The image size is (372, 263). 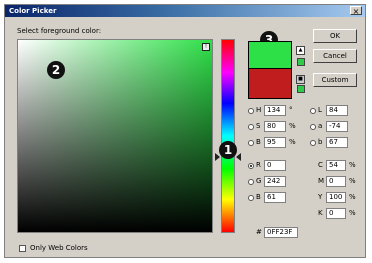 I want to click on input-l: 84, so click(x=337, y=110).